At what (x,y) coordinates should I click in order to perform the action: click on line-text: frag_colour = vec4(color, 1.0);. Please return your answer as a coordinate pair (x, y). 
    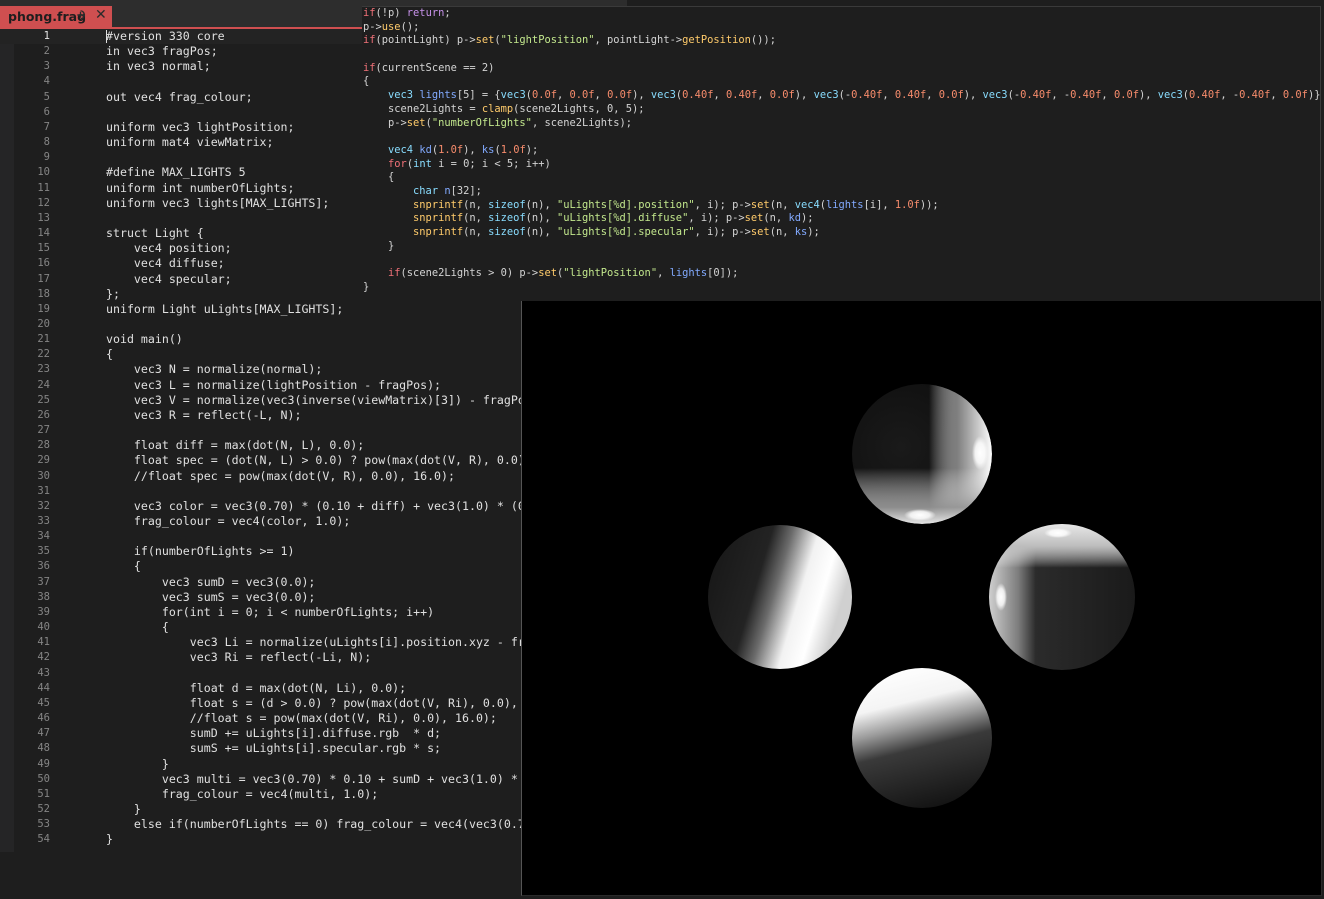
    Looking at the image, I should click on (228, 521).